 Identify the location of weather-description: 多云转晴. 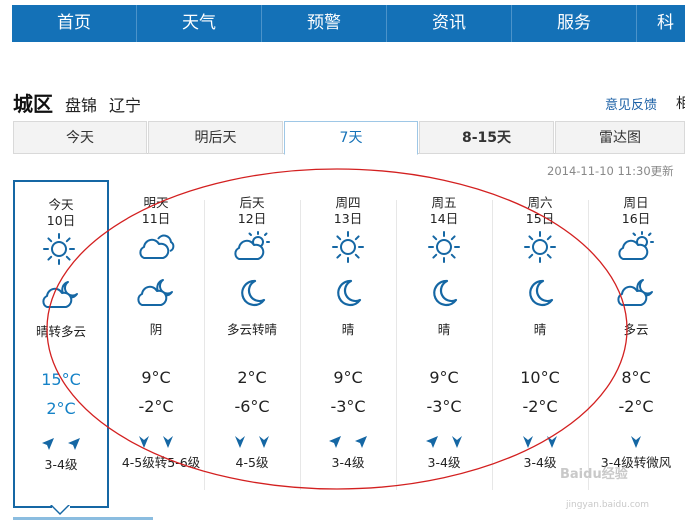
(251, 329).